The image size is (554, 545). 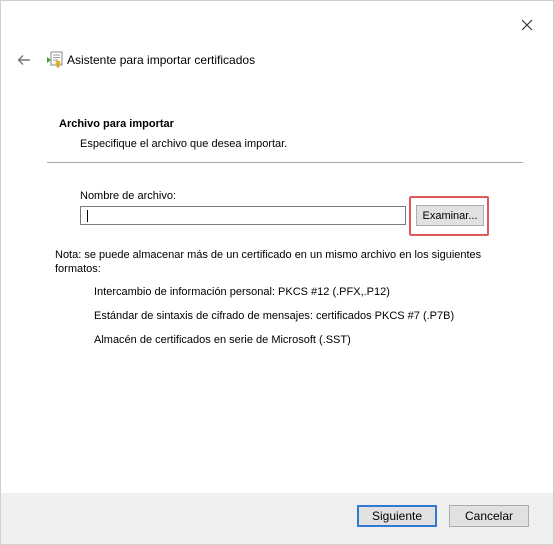 I want to click on next-button: Siguiente, so click(x=397, y=516).